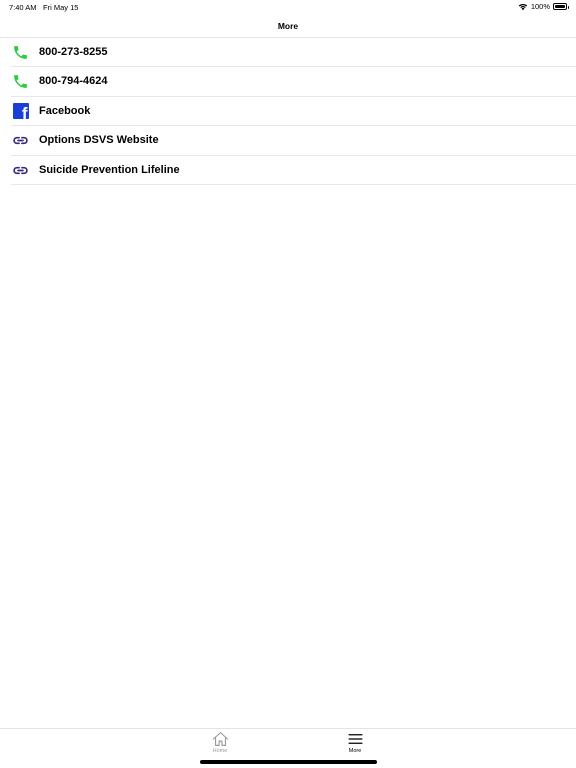  Describe the element at coordinates (73, 81) in the screenshot. I see `list-item-label: 800-794-4624` at that location.